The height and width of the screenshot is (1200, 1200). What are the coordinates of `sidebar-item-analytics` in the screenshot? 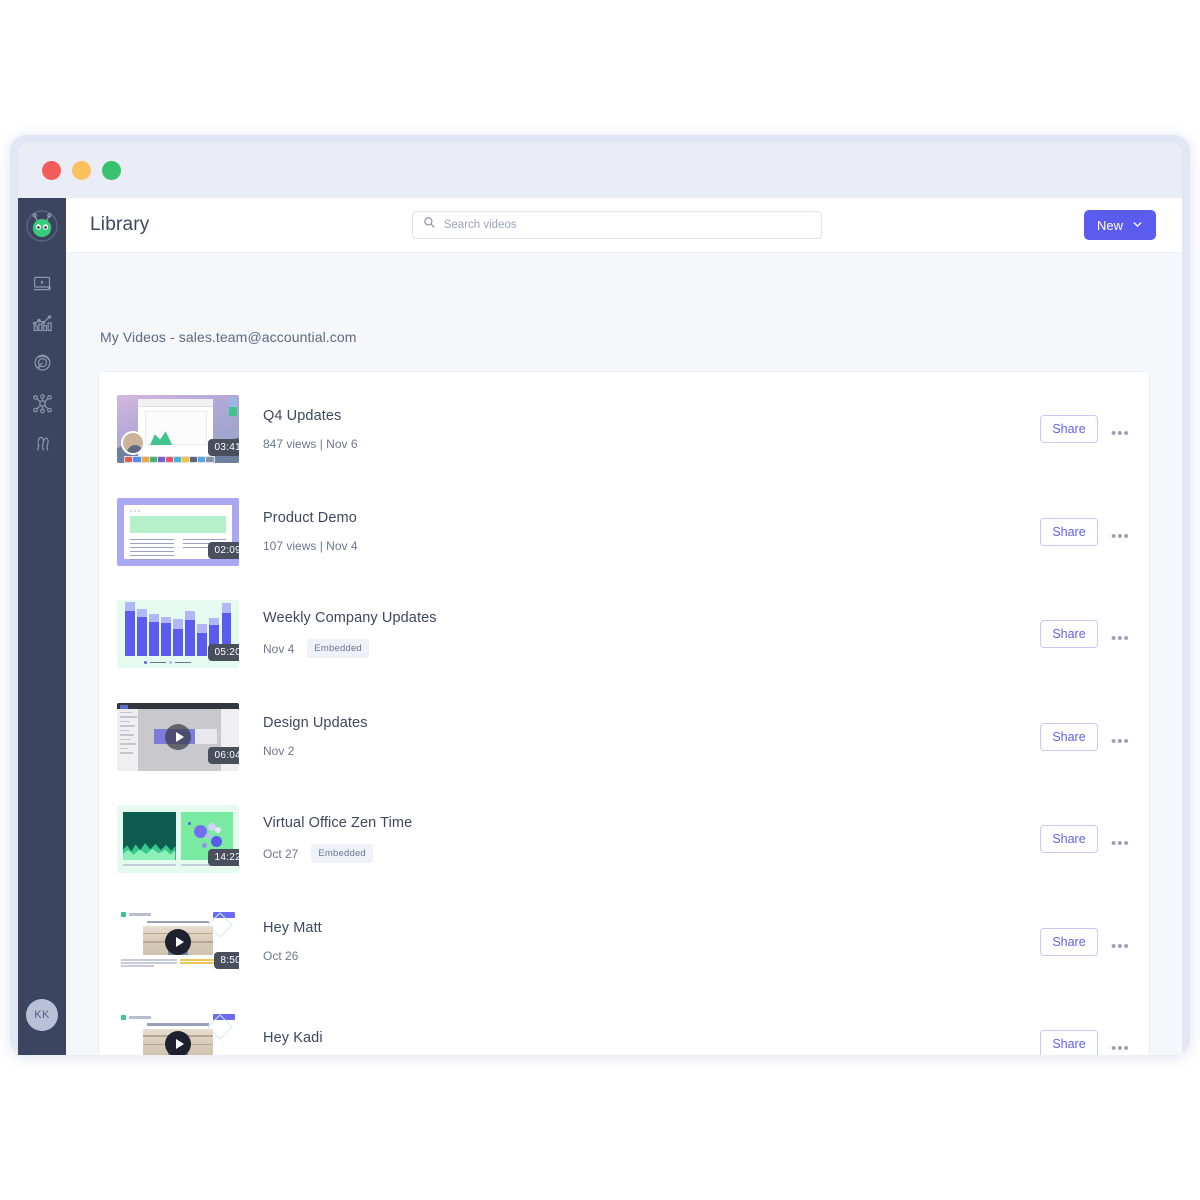 It's located at (42, 323).